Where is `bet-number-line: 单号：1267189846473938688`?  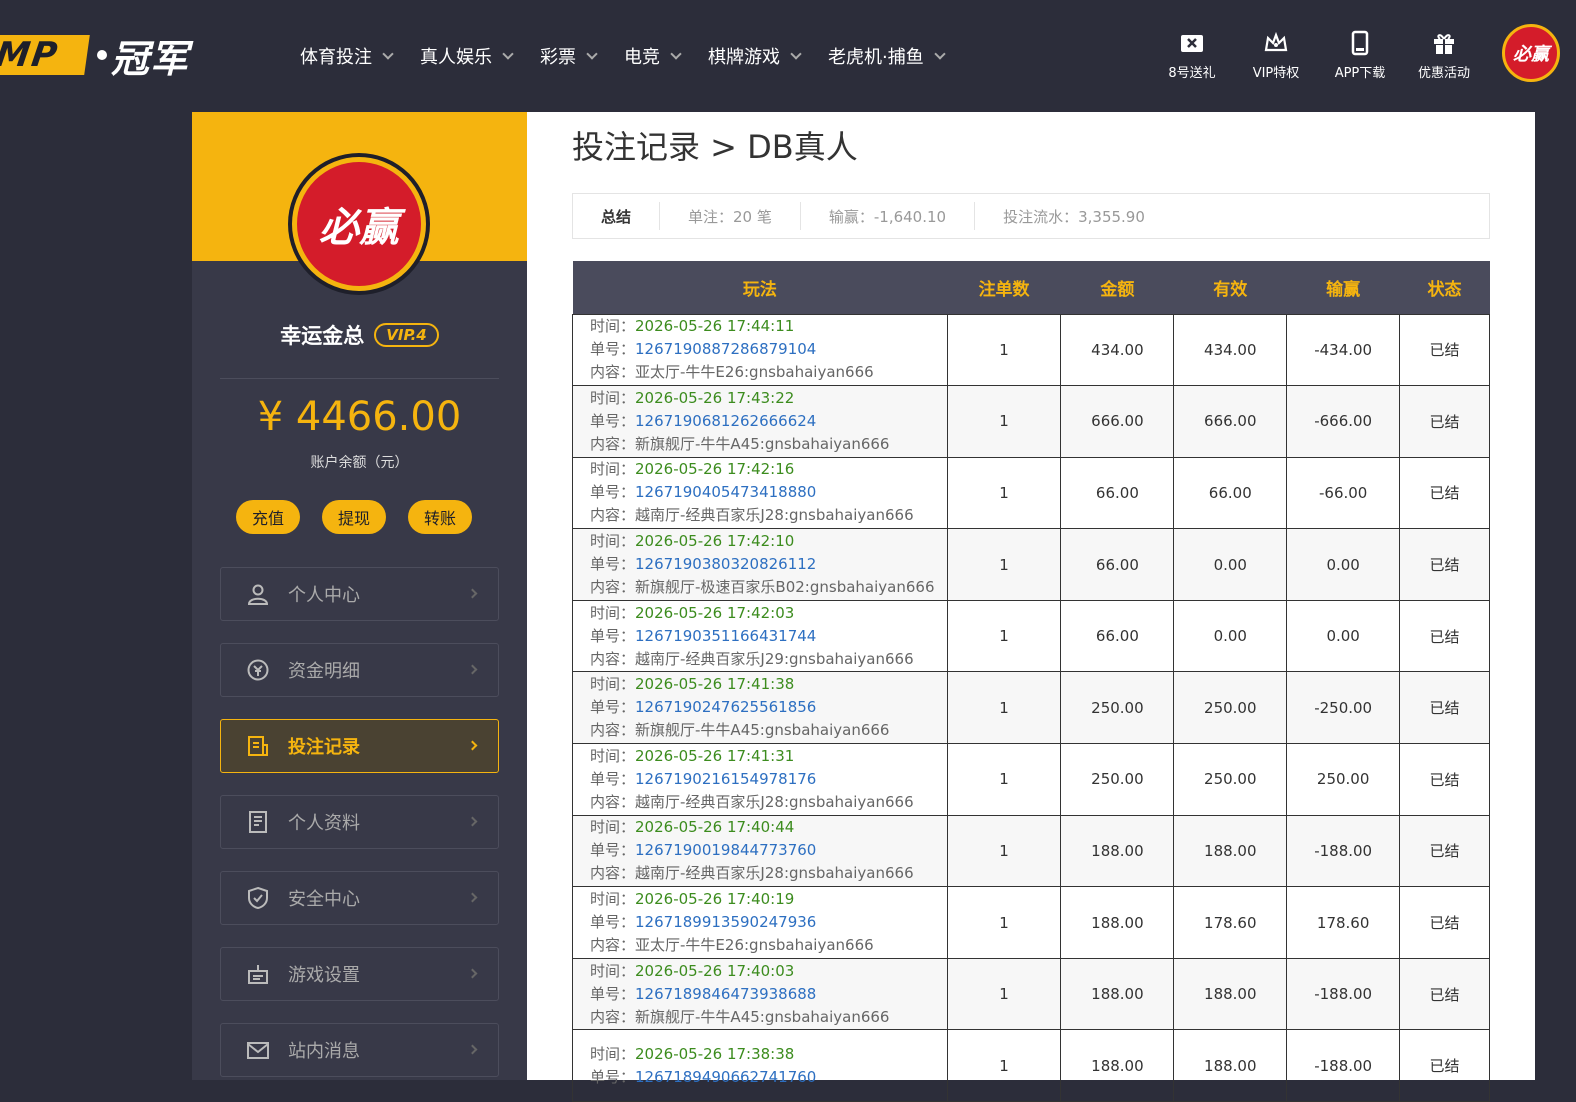 bet-number-line: 单号：1267189846473938688 is located at coordinates (768, 994).